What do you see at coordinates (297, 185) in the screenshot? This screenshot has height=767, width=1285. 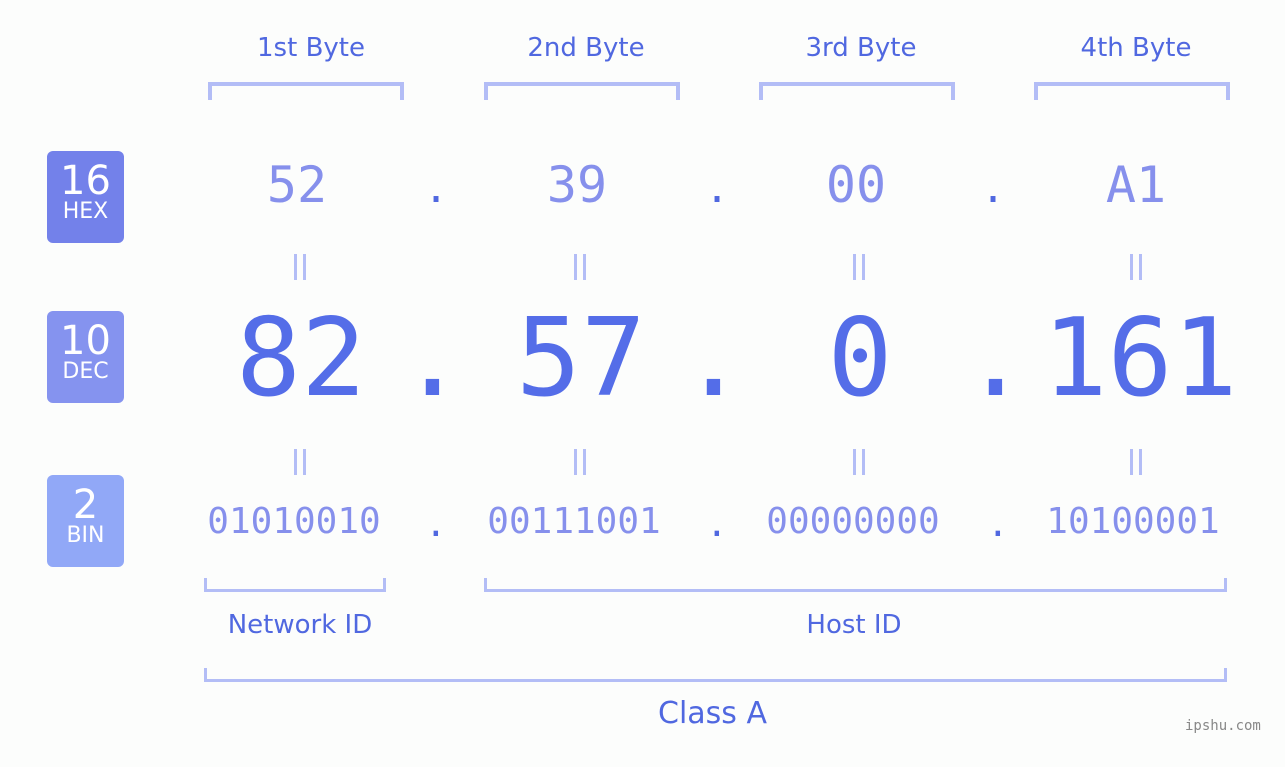 I see `hex-value-1: 52` at bounding box center [297, 185].